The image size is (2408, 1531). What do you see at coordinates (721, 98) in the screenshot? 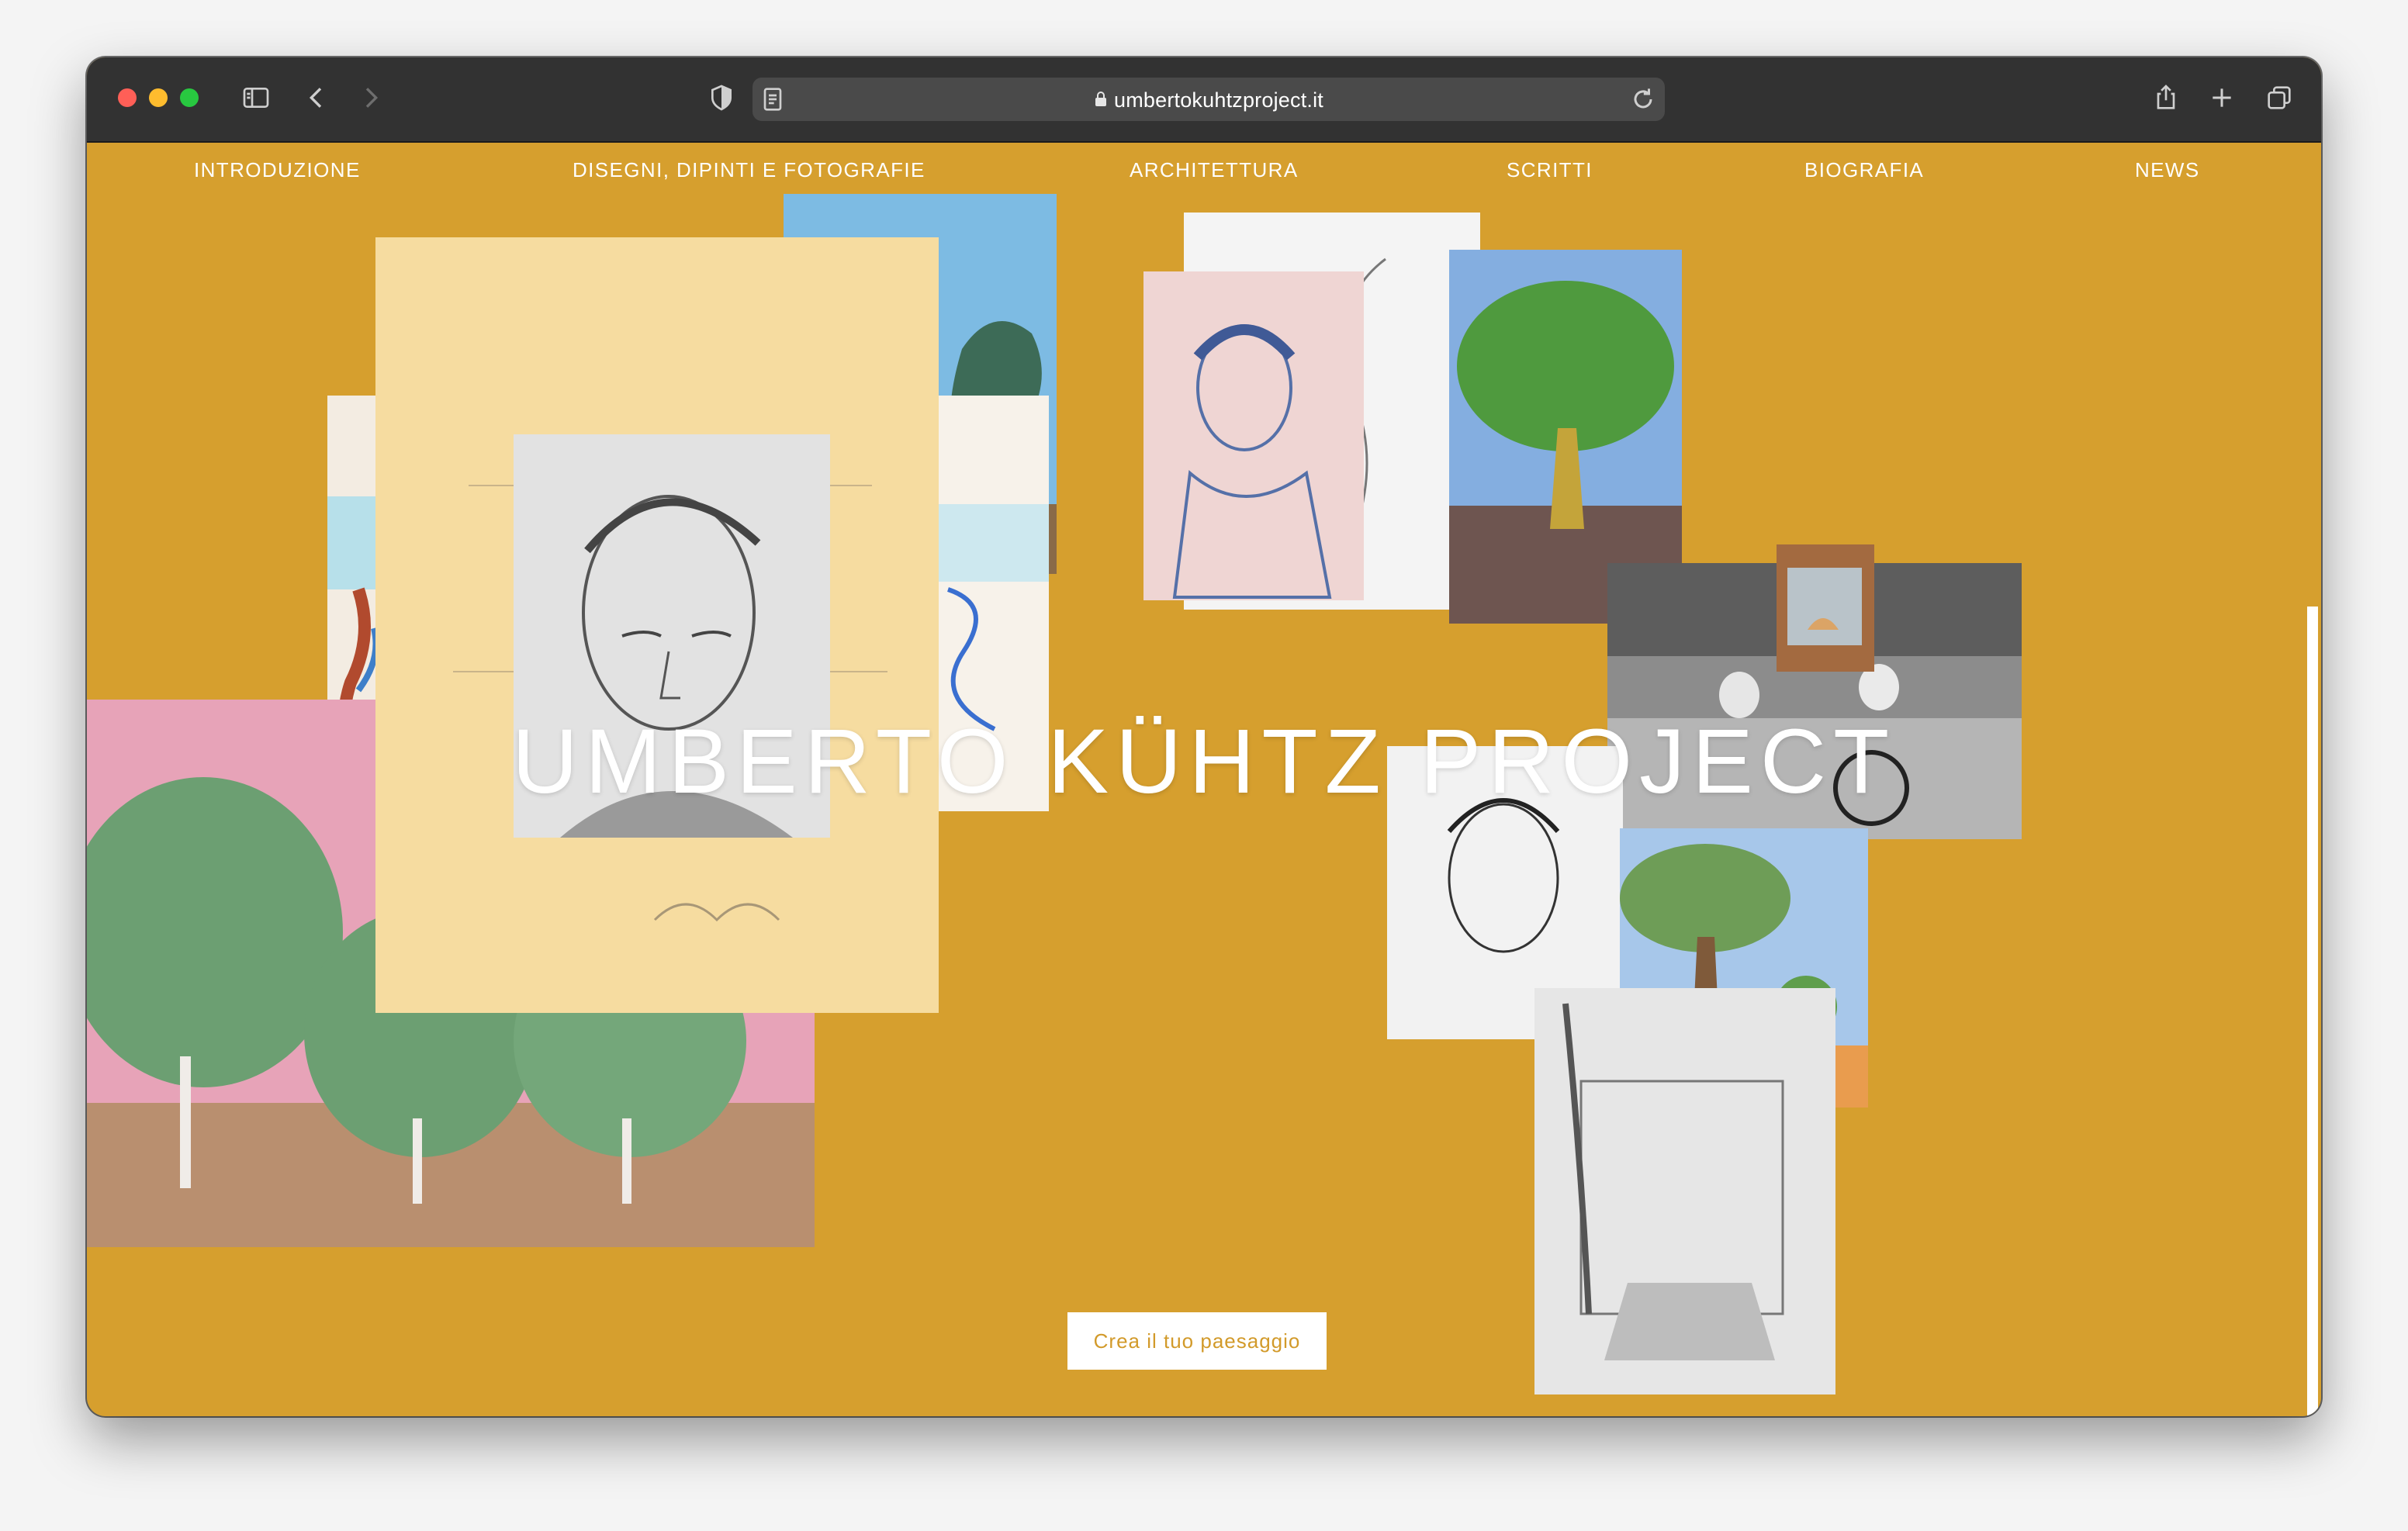
I see `shield-icon` at bounding box center [721, 98].